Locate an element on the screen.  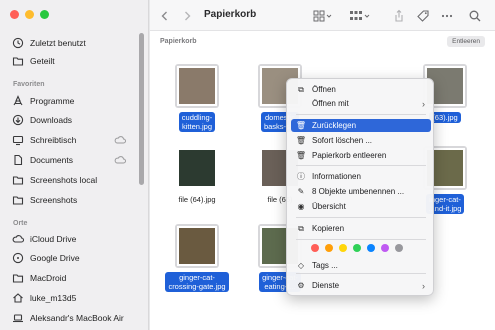
menu-item-services: ⚙ Dienste › is located at coordinates (361, 285).